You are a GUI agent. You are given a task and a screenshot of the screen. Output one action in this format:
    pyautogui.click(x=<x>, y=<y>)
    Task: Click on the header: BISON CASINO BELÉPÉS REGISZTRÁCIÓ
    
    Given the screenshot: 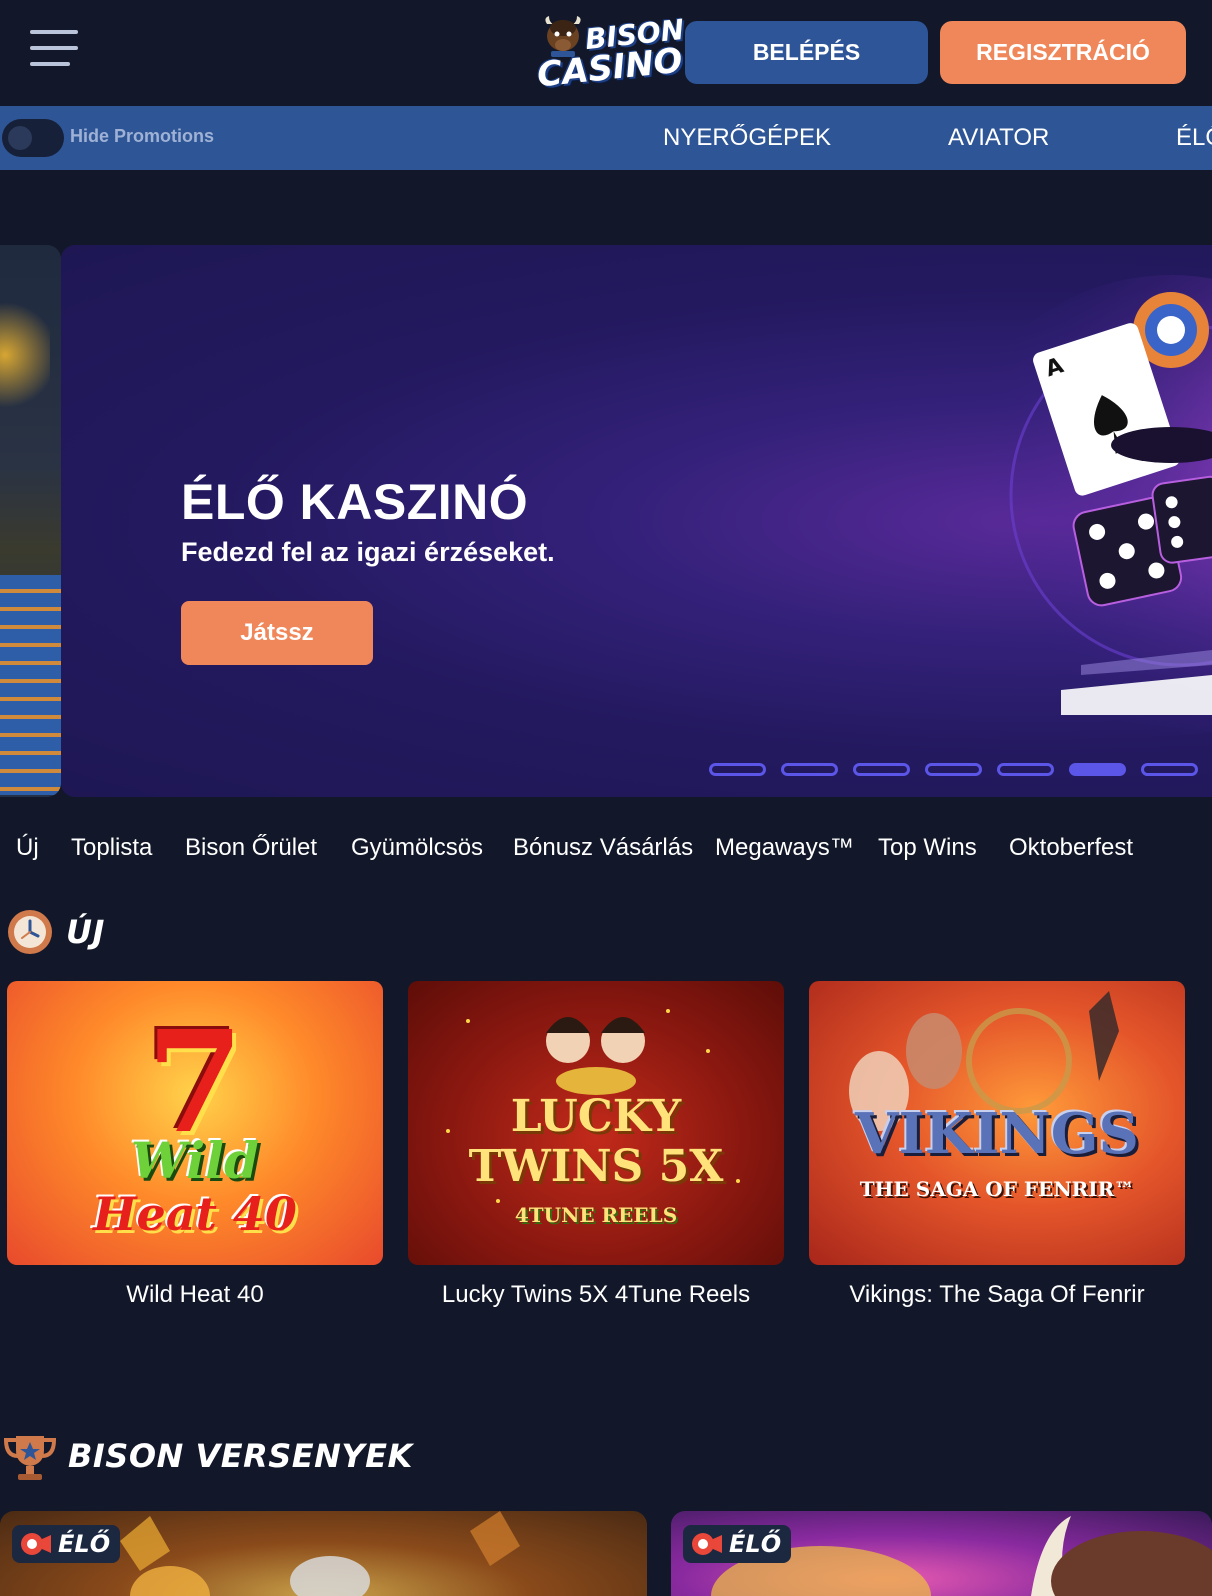 What is the action you would take?
    pyautogui.click(x=606, y=53)
    